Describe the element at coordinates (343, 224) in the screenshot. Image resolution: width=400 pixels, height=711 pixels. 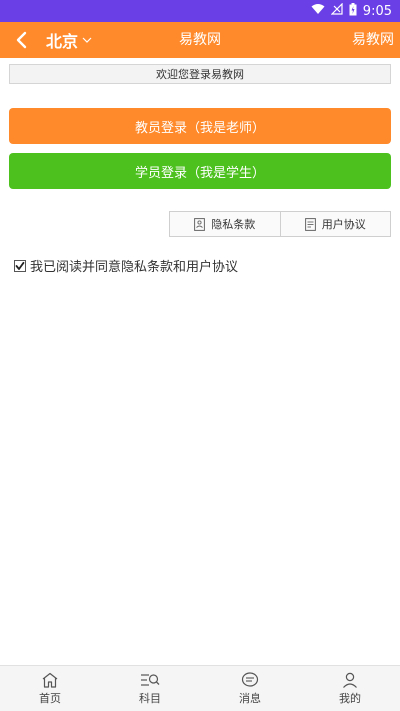
I see `user-agreement-label: 用户协议` at that location.